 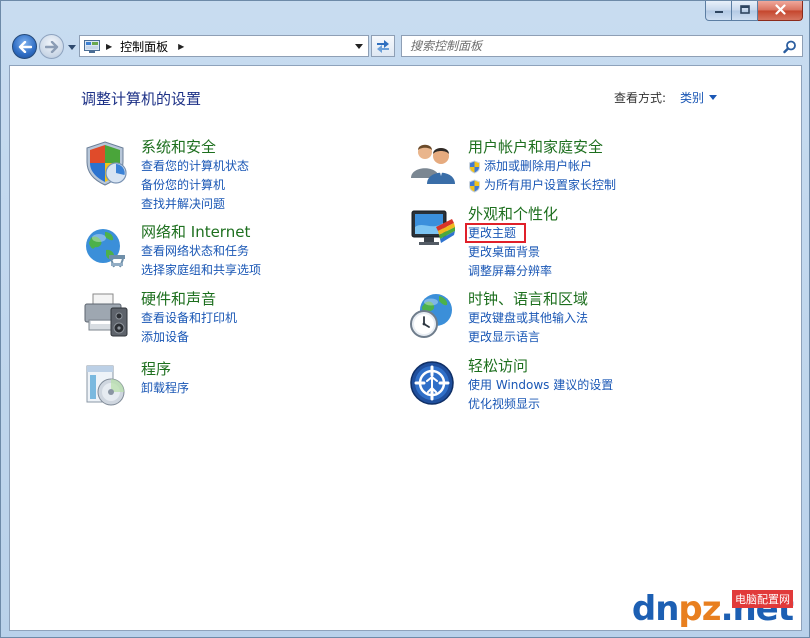 I want to click on site-watermark: dnpz.net 电脑配置网, so click(x=712, y=609).